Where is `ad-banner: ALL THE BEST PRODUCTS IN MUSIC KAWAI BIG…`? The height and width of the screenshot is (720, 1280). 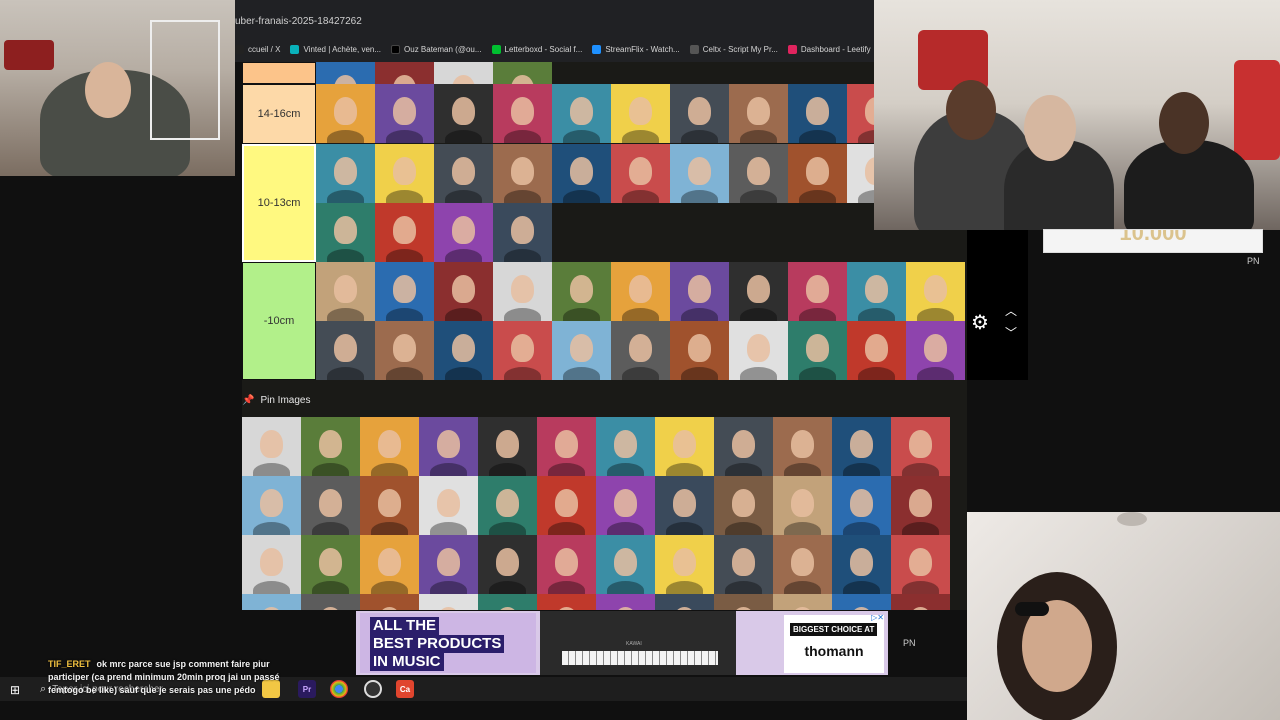 ad-banner: ALL THE BEST PRODUCTS IN MUSIC KAWAI BIG… is located at coordinates (622, 643).